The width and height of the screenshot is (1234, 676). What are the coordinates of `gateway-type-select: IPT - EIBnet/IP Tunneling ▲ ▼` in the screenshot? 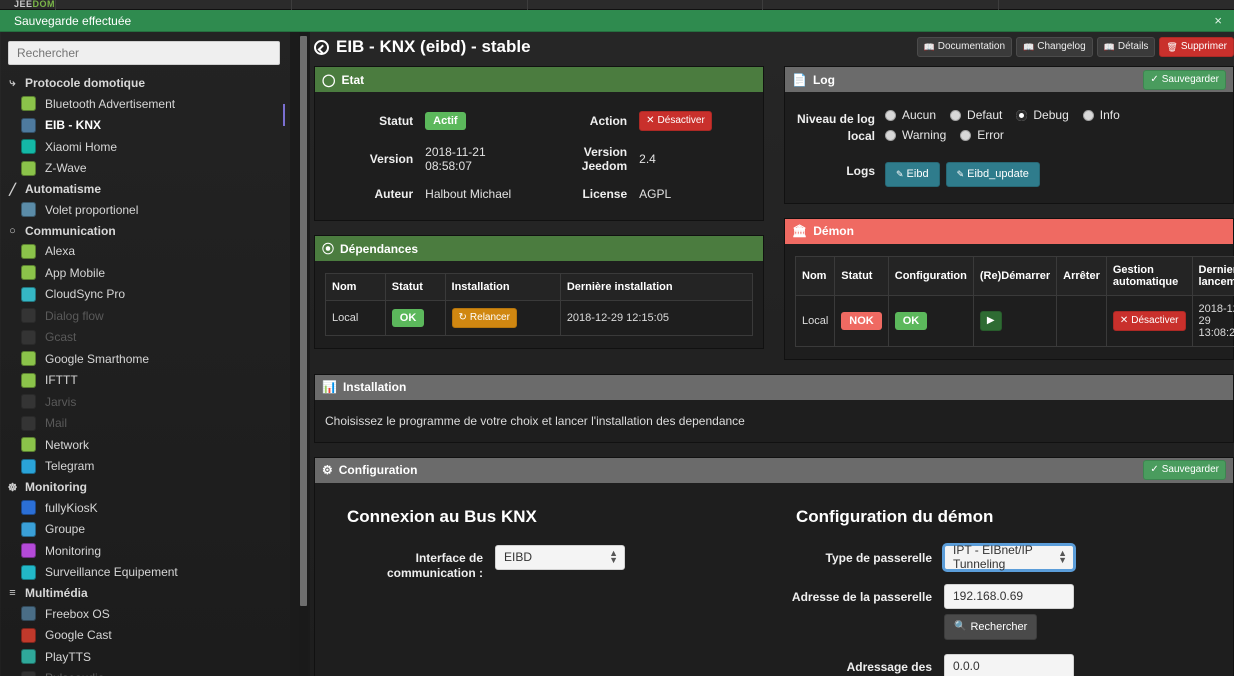 It's located at (1009, 557).